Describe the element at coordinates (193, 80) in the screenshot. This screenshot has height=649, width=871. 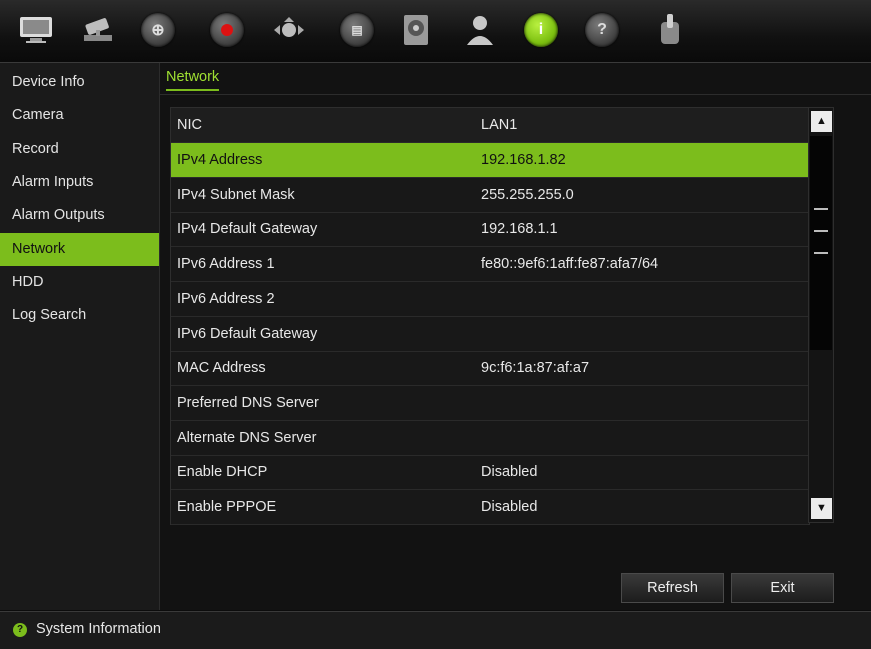
I see `tab-network: Network` at that location.